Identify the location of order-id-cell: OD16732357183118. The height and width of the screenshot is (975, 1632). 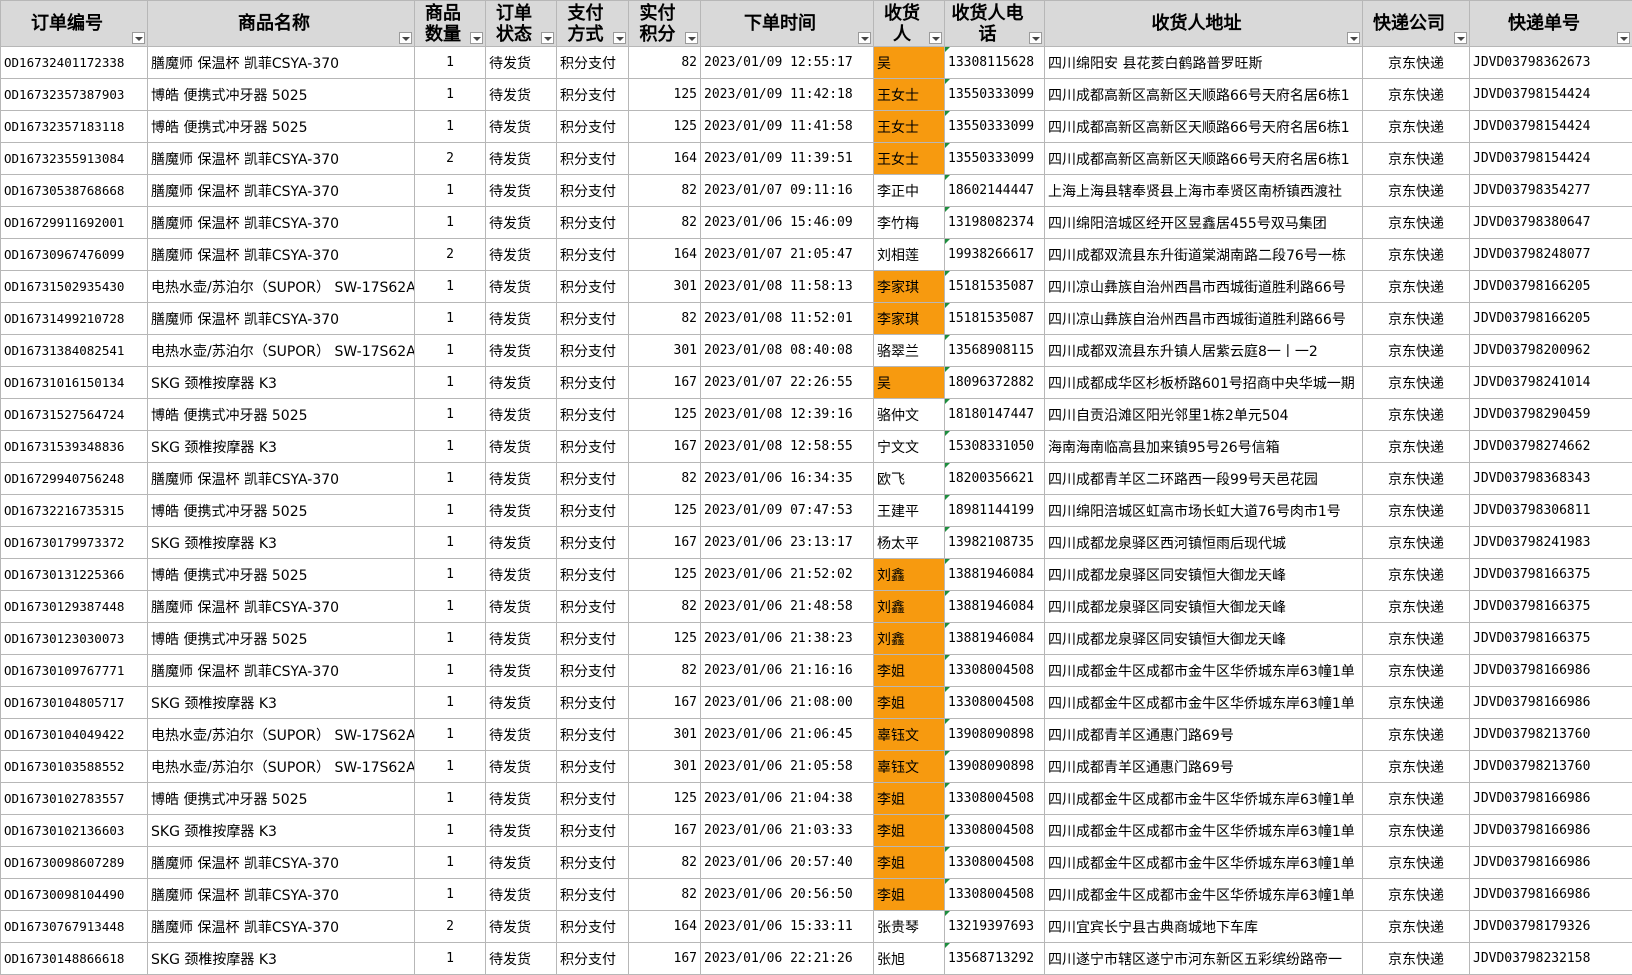
(74, 126).